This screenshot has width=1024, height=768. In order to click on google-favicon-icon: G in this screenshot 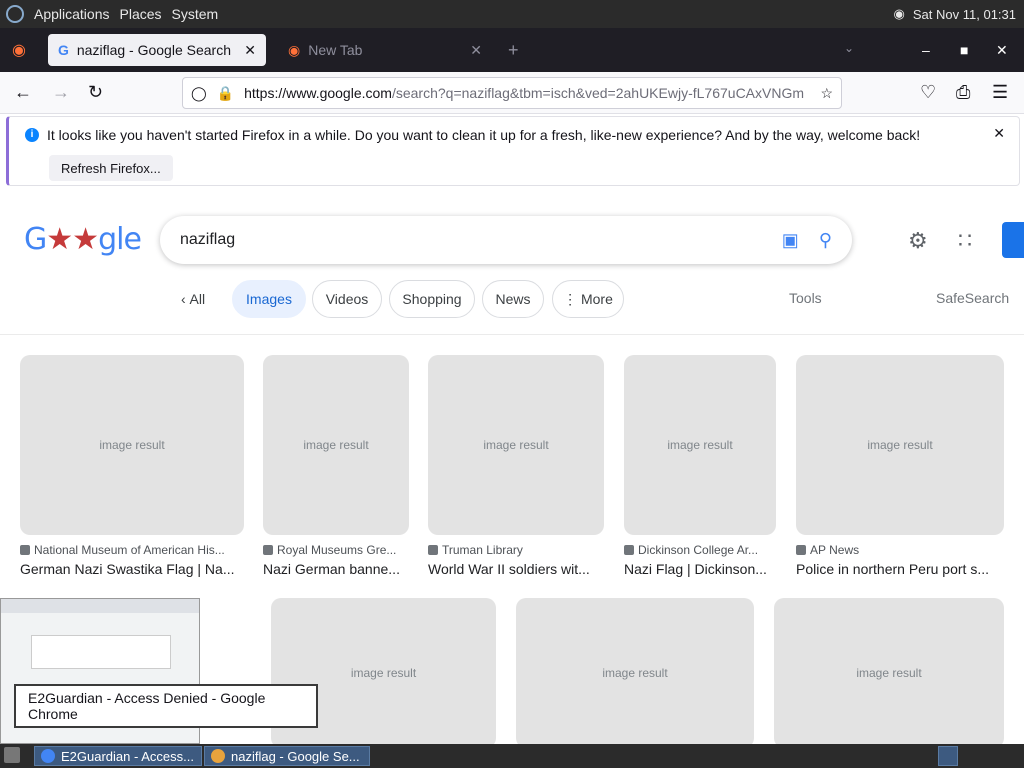, I will do `click(63, 50)`.